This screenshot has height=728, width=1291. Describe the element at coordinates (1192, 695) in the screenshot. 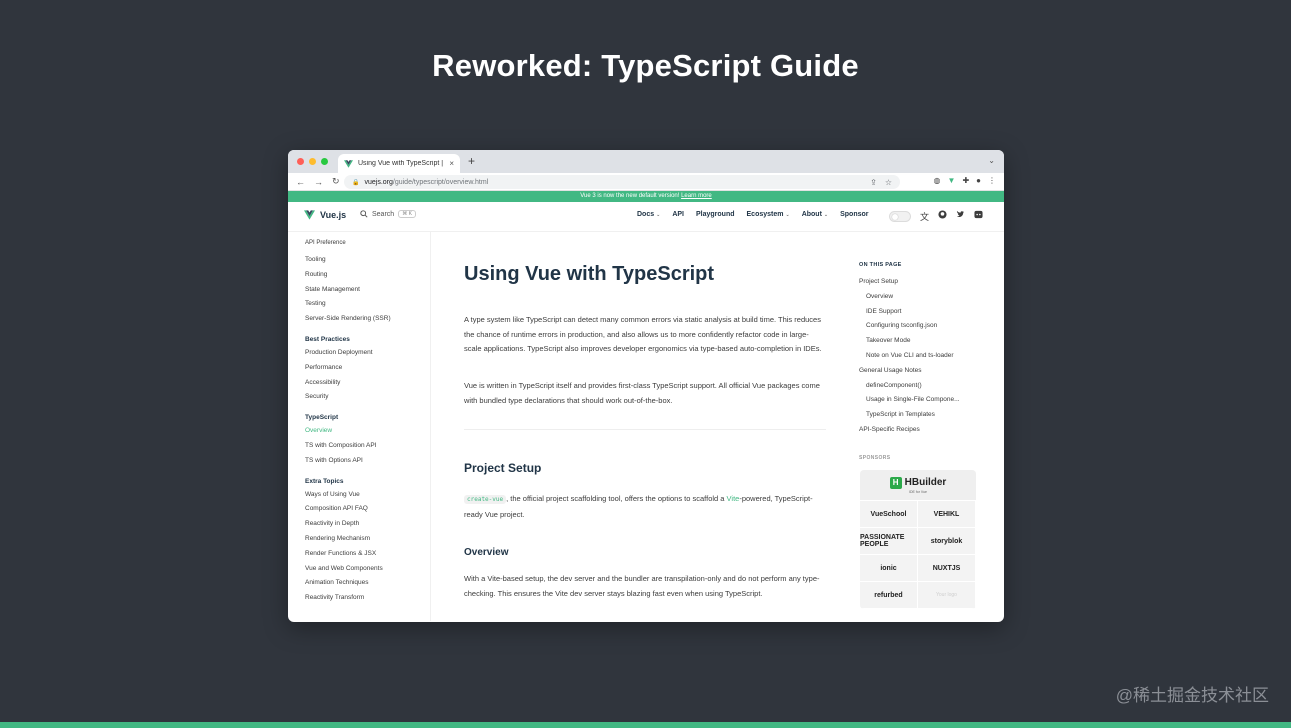

I see `watermark: @稀土掘金技术社区` at that location.